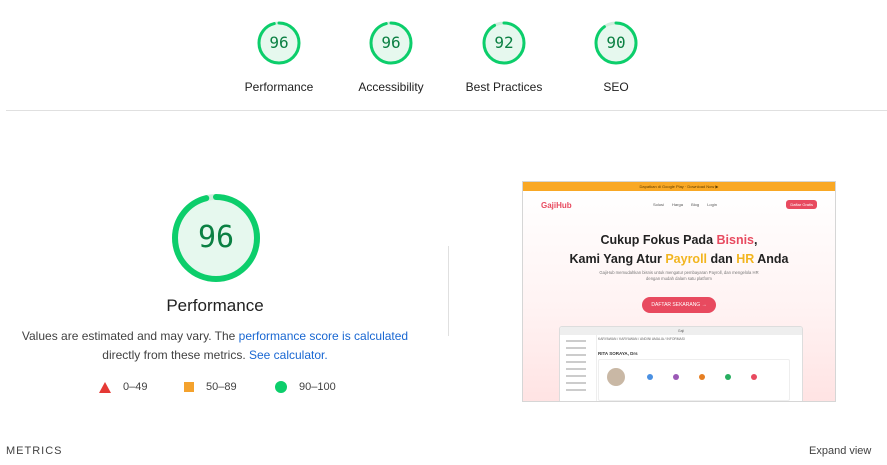  I want to click on headline-text: Cukup Fokus Pada, so click(658, 240).